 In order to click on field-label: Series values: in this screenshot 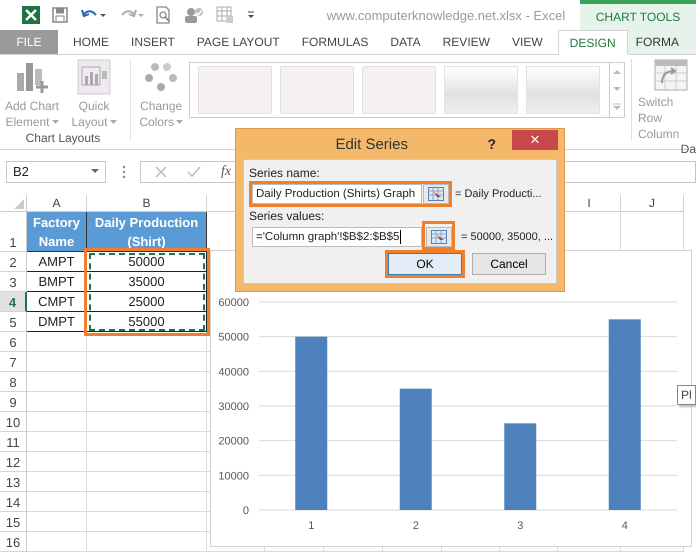, I will do `click(287, 216)`.